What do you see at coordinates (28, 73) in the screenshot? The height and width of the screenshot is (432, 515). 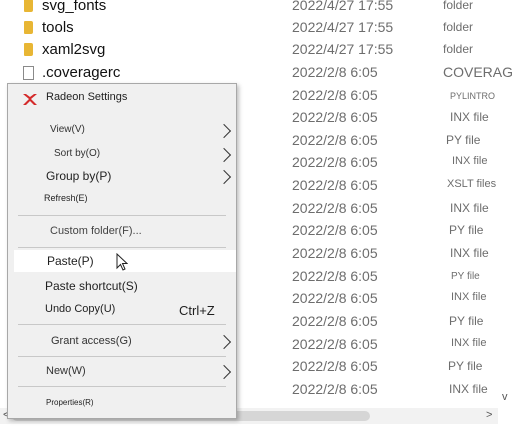 I see `document-icon` at bounding box center [28, 73].